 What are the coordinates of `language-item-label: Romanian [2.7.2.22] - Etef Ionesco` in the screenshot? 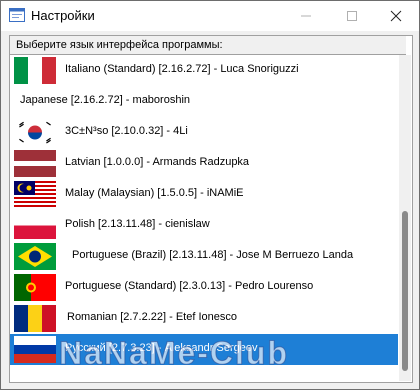 It's located at (152, 317).